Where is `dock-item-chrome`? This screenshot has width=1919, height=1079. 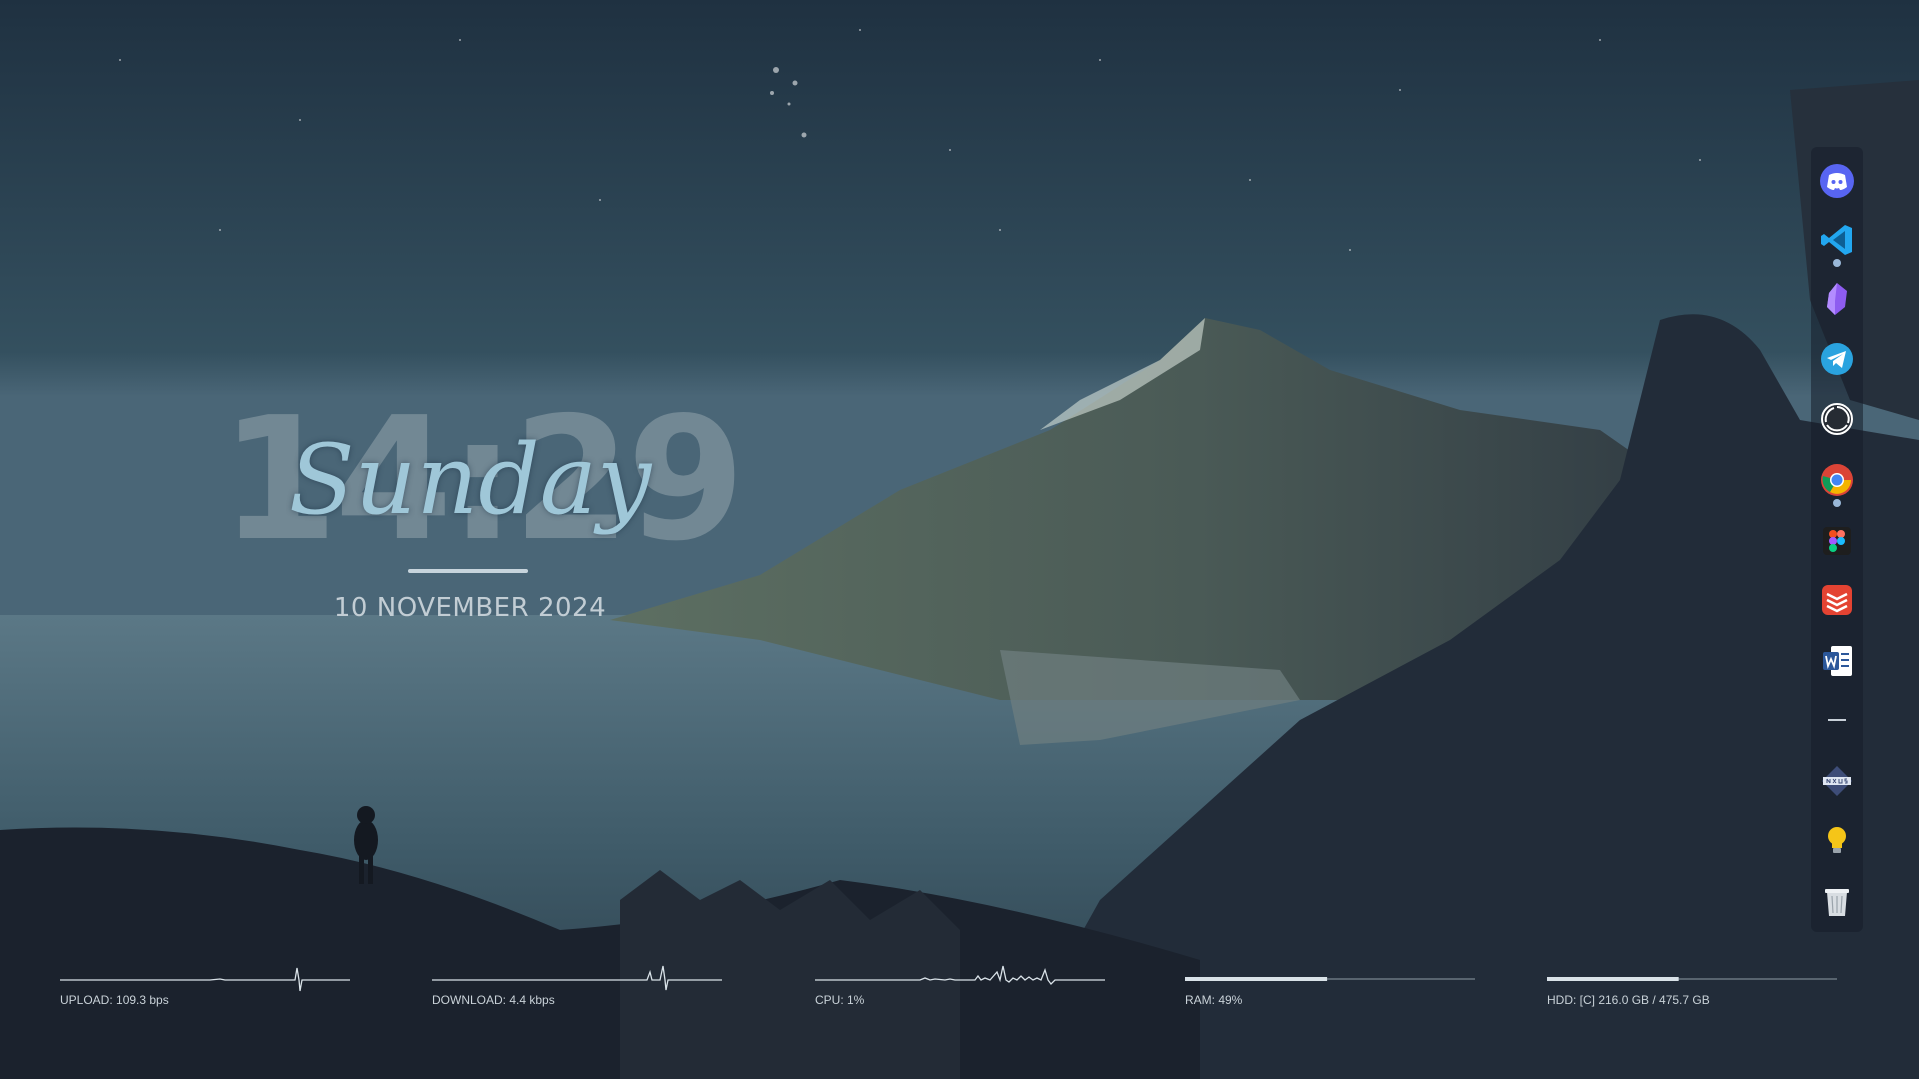
dock-item-chrome is located at coordinates (1837, 483).